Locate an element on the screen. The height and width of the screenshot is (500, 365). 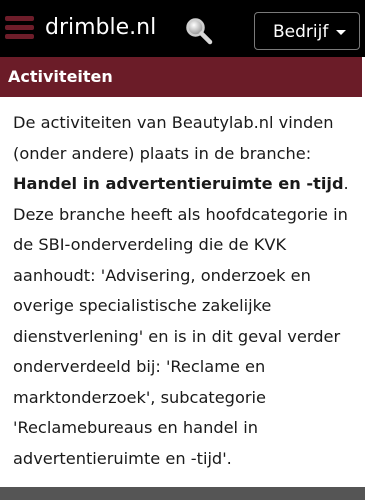
company-dropdown: Bedrijf is located at coordinates (307, 31).